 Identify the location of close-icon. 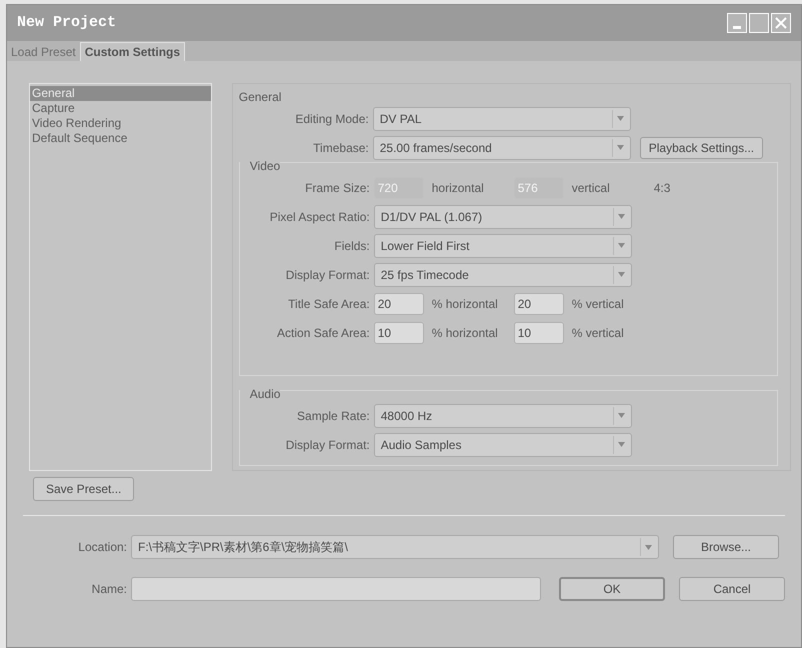
(781, 23).